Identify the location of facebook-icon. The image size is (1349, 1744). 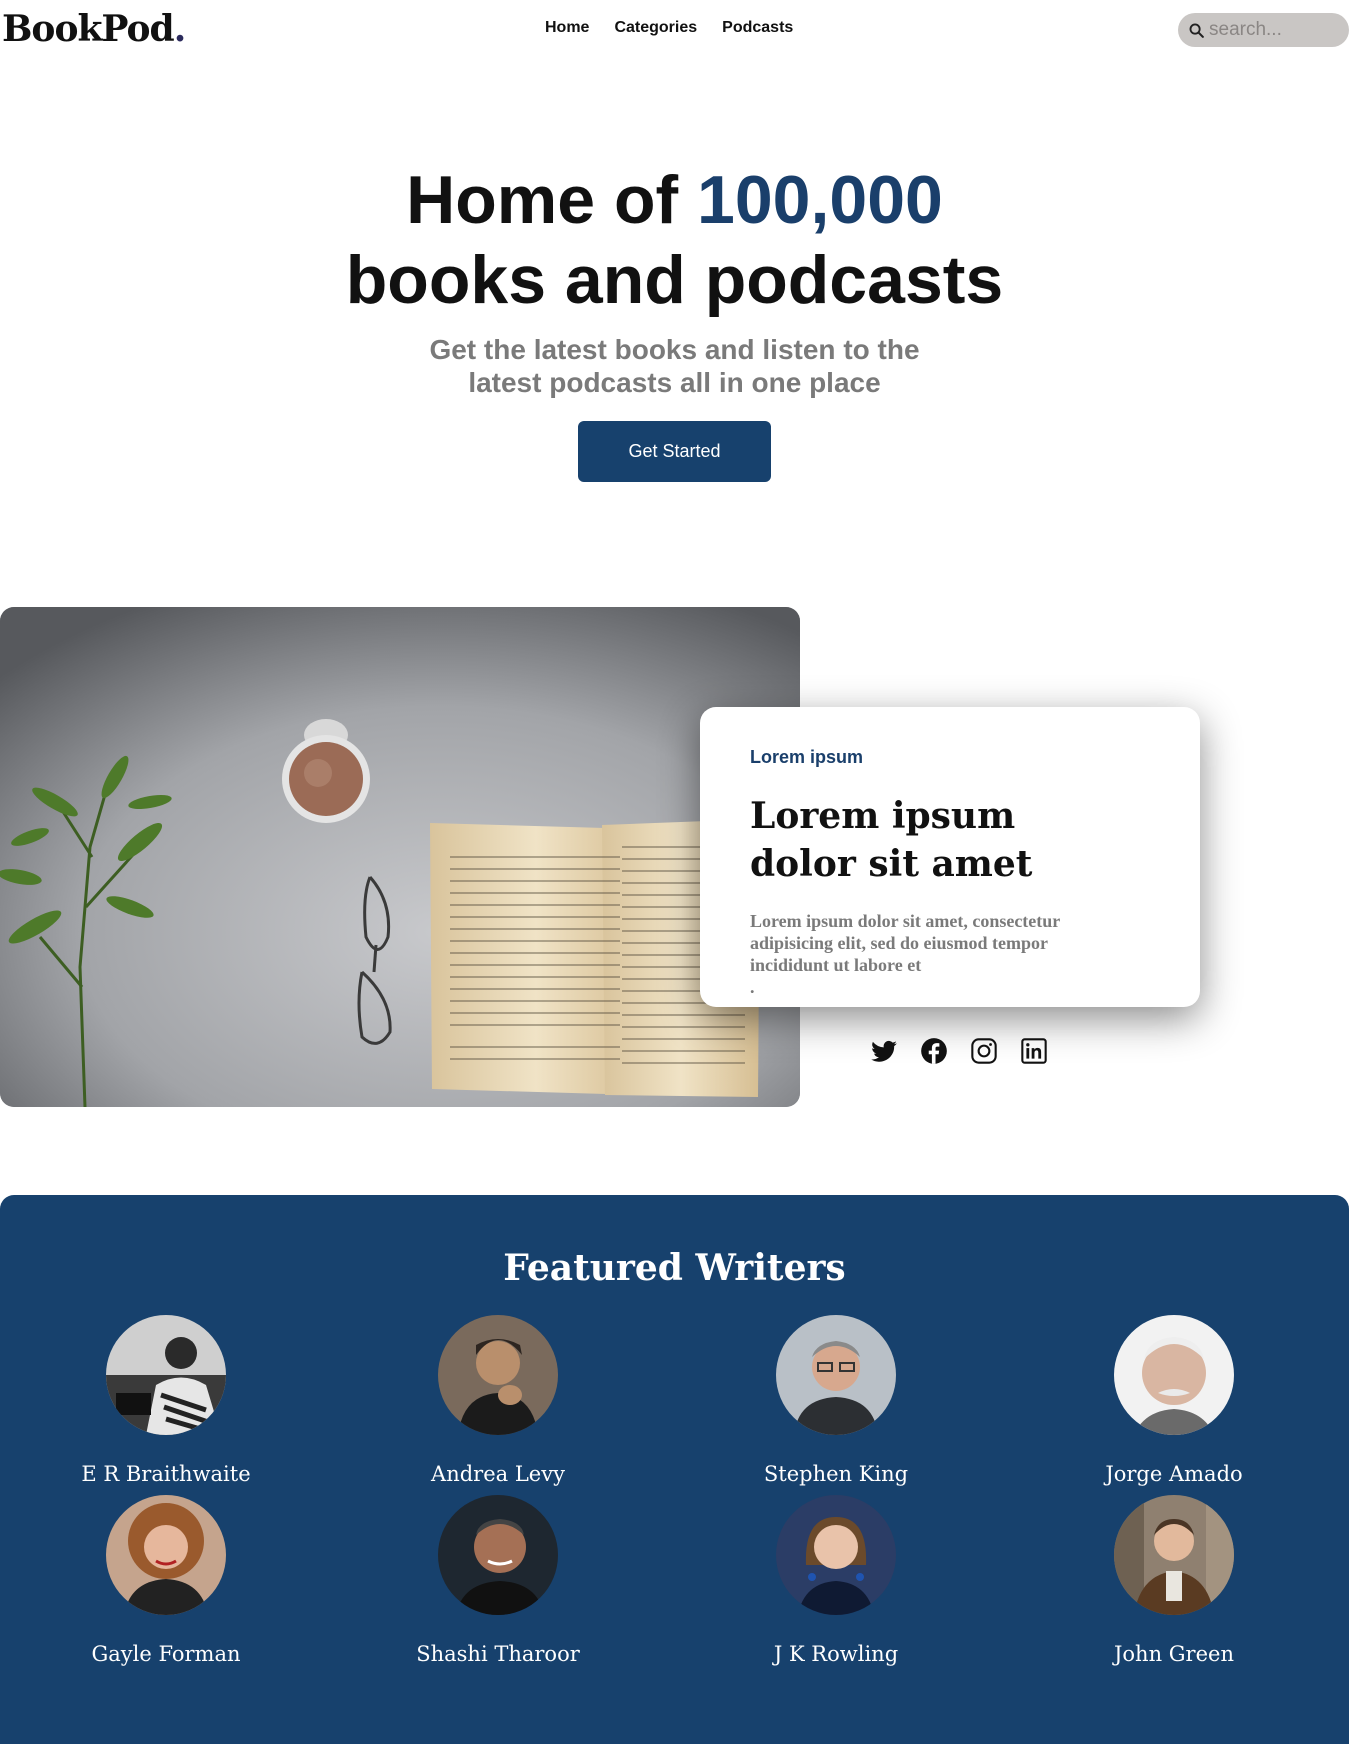
(934, 1051).